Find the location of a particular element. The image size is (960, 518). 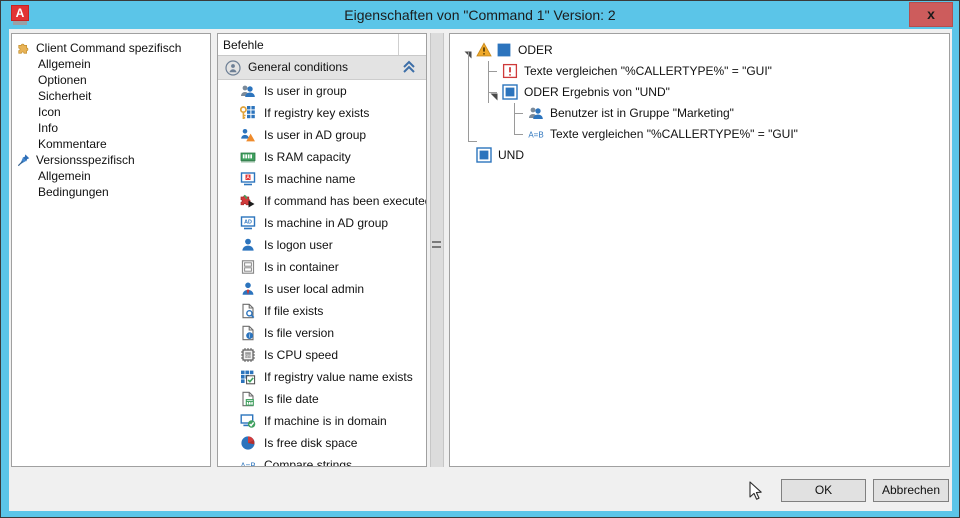

command-list-item: Is free disk space is located at coordinates (322, 443).